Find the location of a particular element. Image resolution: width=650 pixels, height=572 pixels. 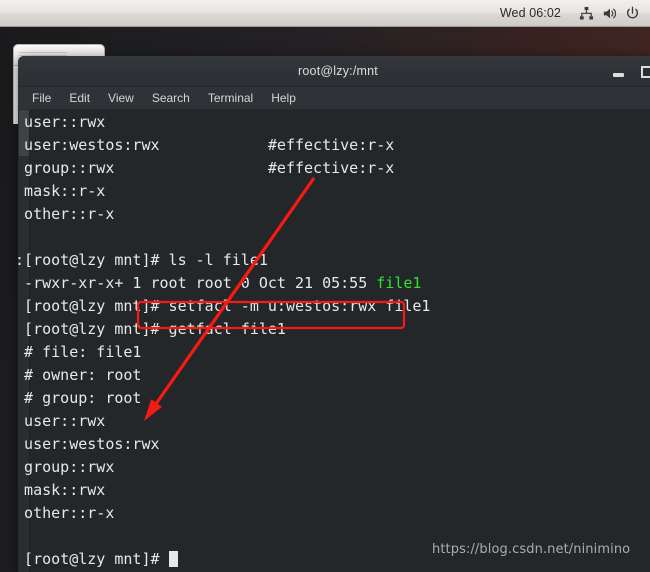

menu-bar: File Edit View Search Terminal Help is located at coordinates (334, 98).